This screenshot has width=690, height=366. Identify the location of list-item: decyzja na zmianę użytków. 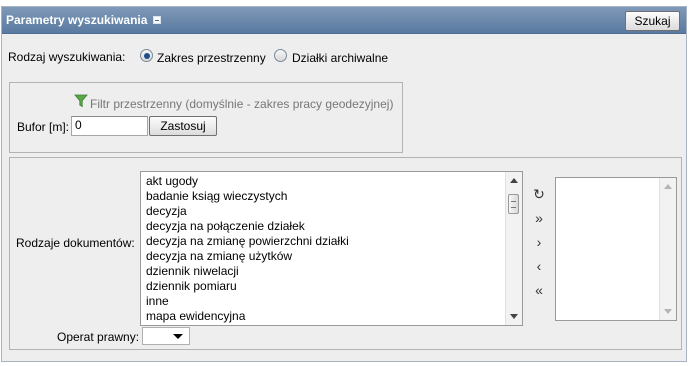
(324, 256).